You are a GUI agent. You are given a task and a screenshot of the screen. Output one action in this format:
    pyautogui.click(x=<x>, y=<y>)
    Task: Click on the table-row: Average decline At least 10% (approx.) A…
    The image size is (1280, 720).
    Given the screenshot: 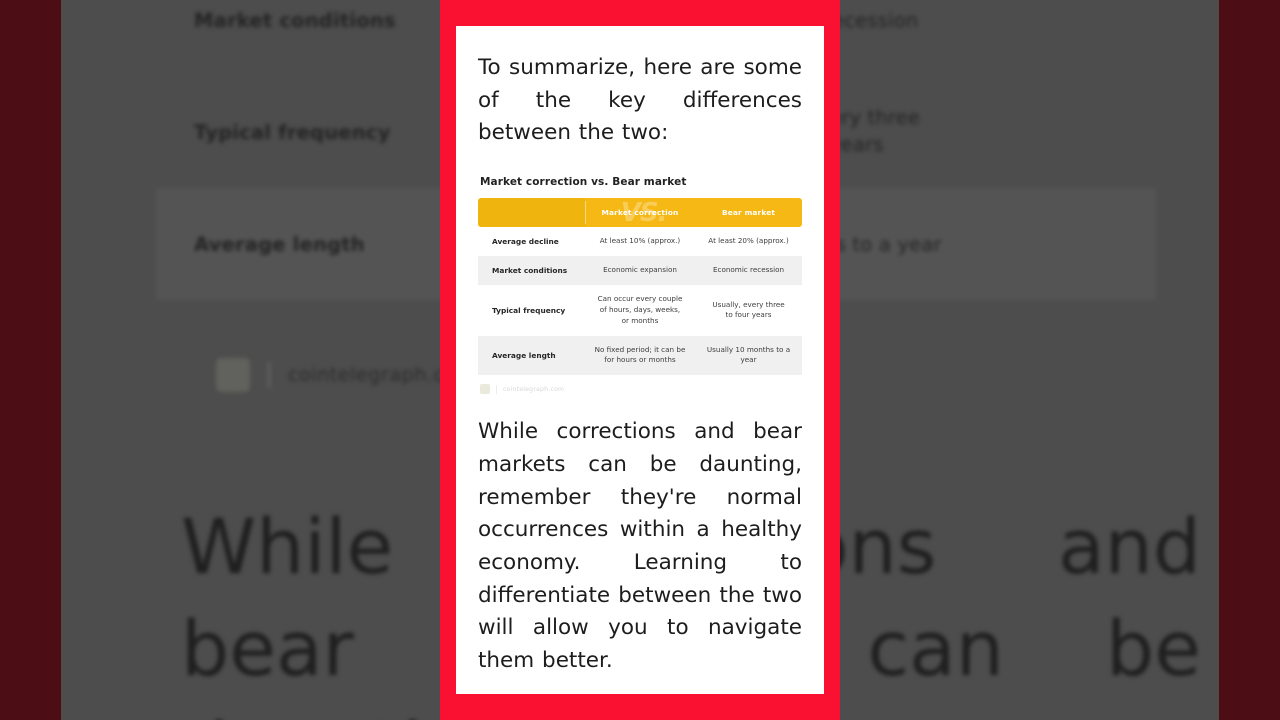 What is the action you would take?
    pyautogui.click(x=640, y=241)
    